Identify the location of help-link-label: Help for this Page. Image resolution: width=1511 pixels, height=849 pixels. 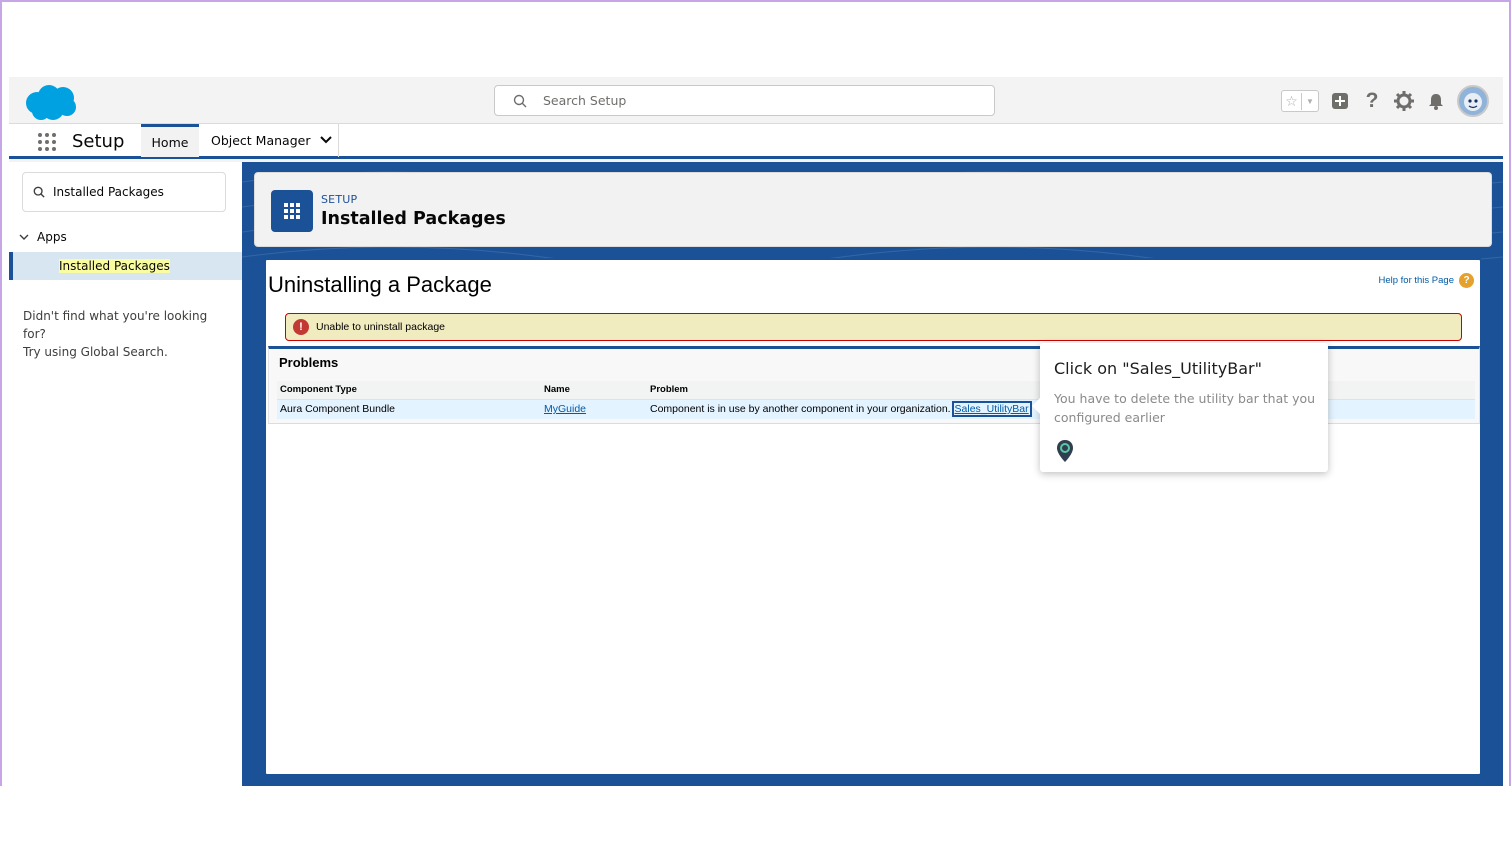
(1416, 280).